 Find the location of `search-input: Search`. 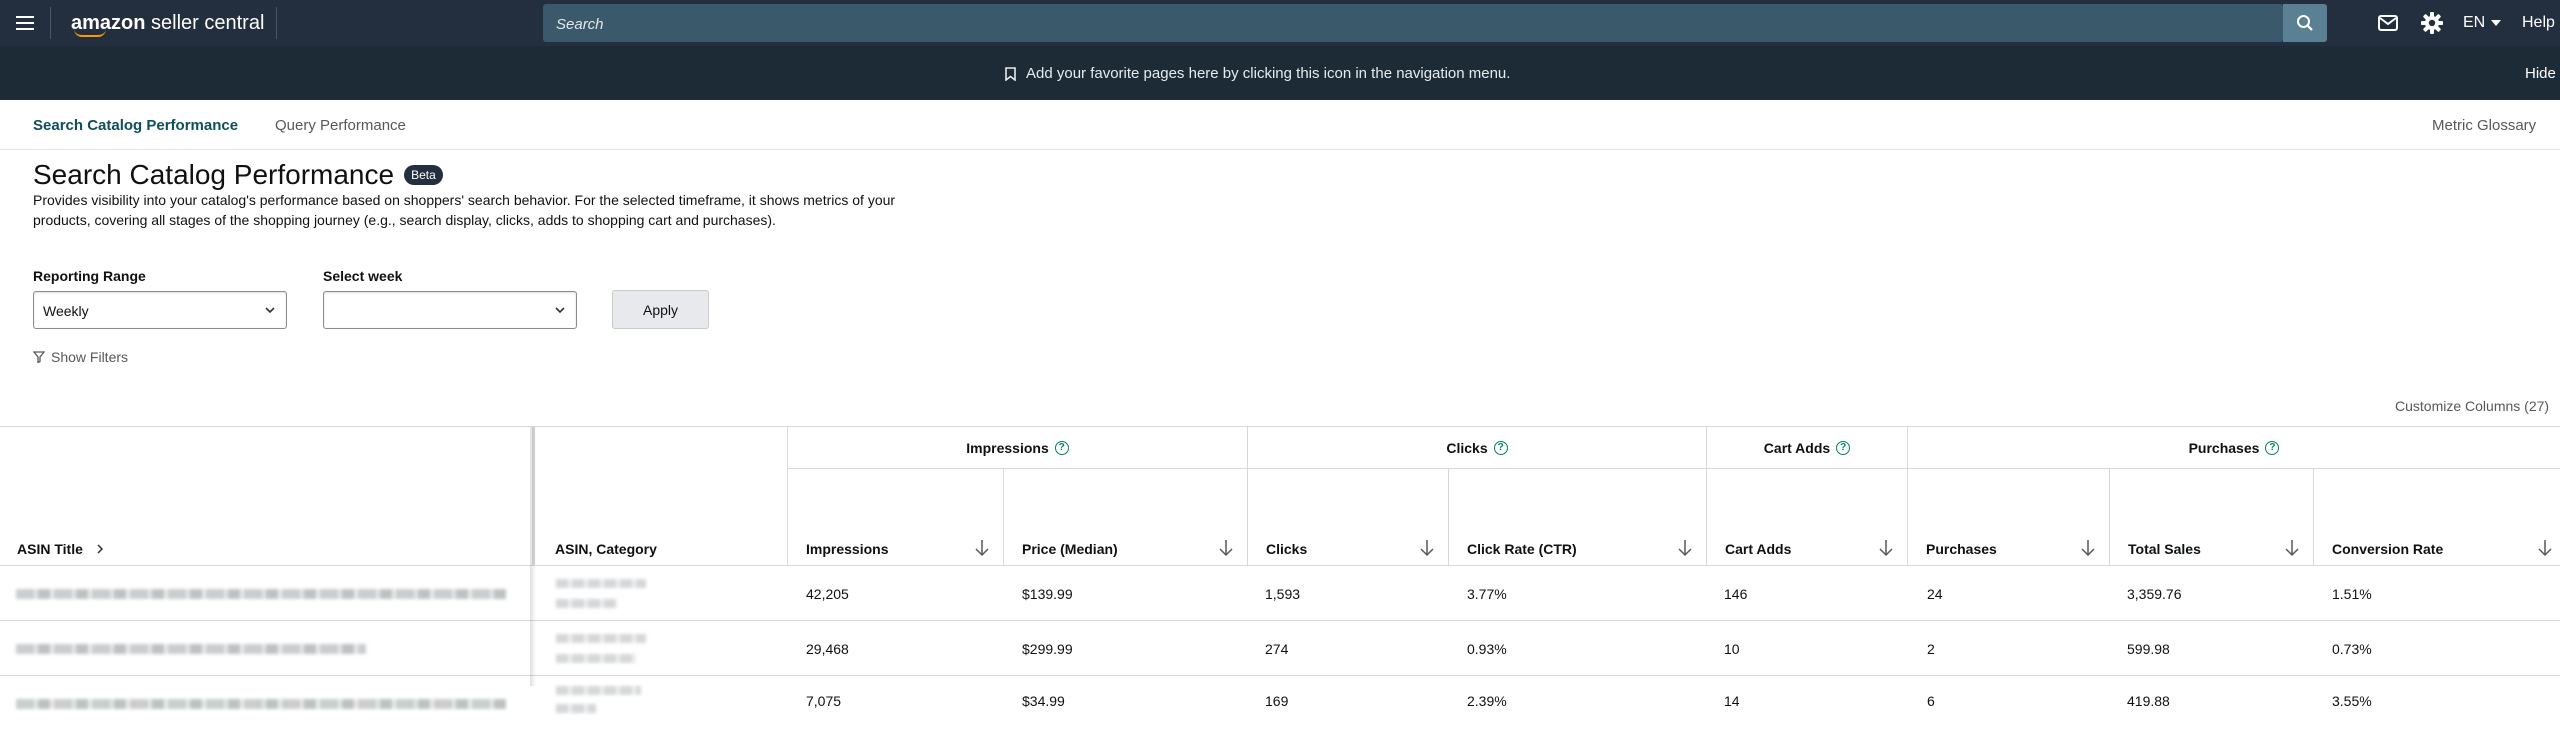

search-input: Search is located at coordinates (1413, 23).